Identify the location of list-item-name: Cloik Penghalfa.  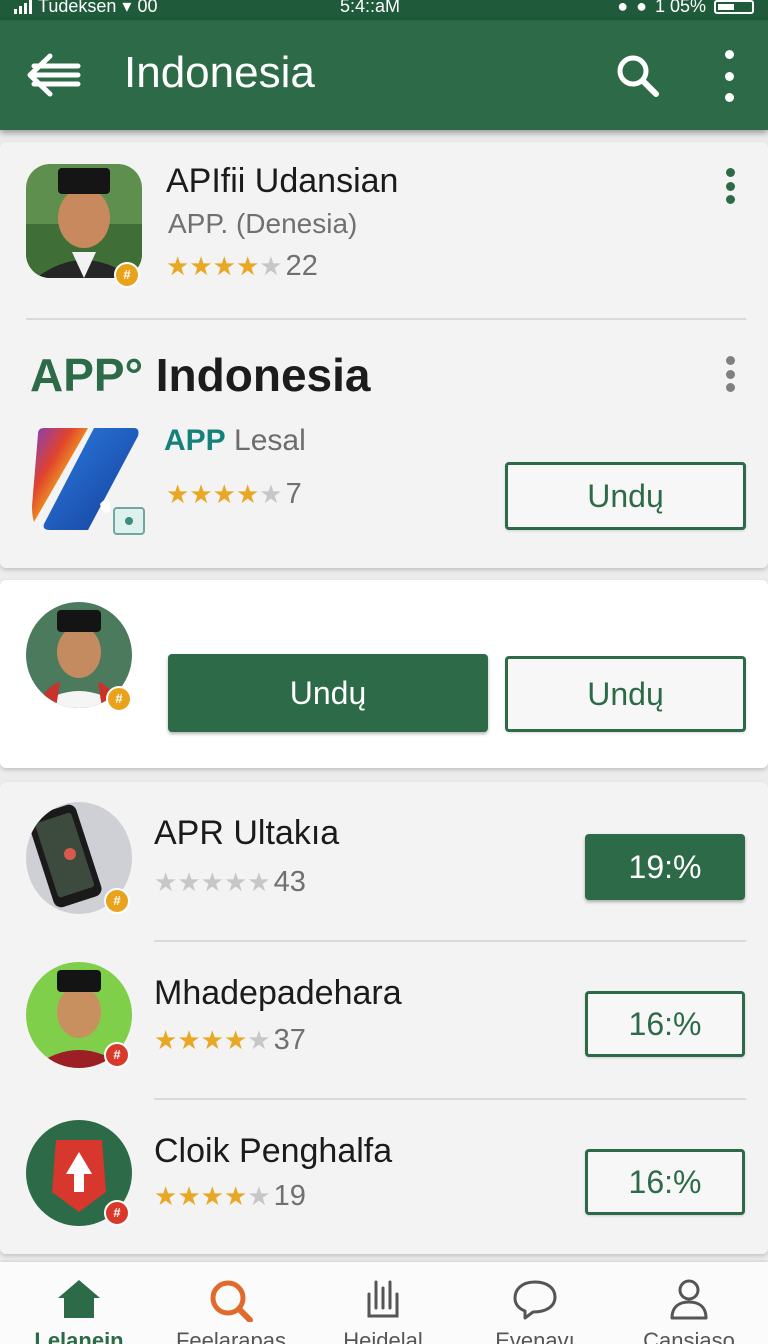
(273, 1151).